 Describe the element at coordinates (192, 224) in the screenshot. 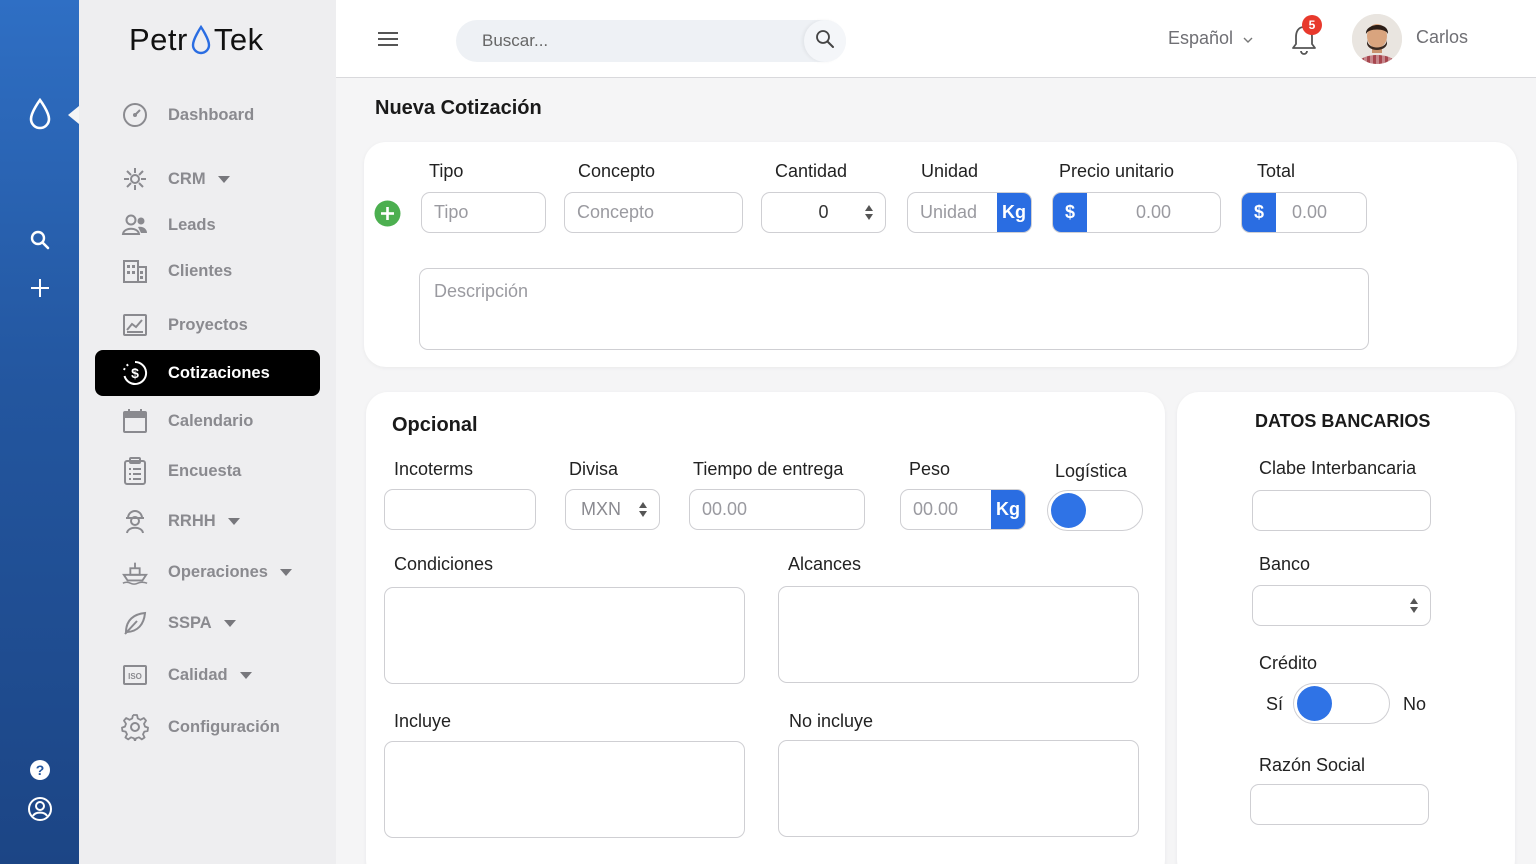

I see `sidebar-item-label: Leads` at that location.